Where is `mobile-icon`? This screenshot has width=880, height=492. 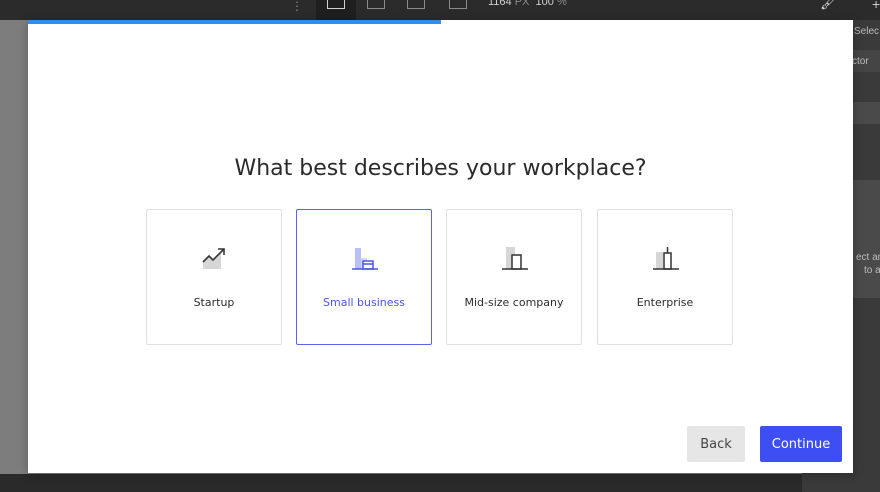
mobile-icon is located at coordinates (458, 4).